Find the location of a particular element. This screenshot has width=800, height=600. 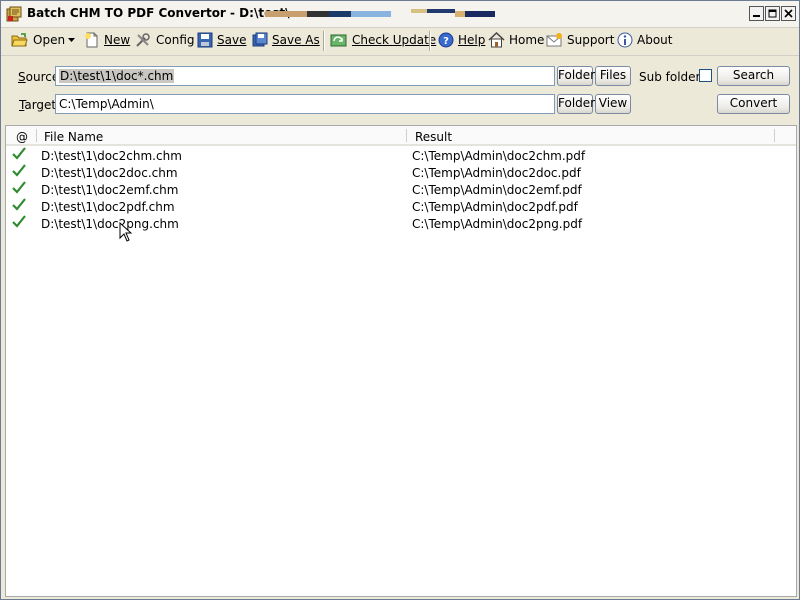

save-button: Save is located at coordinates (221, 40).